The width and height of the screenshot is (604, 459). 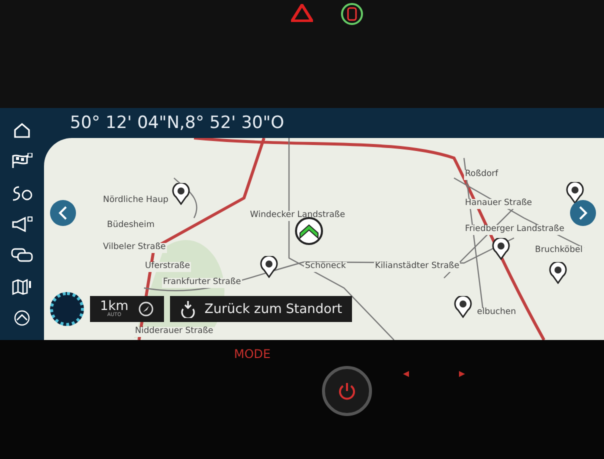 I want to click on mode-button: MODE, so click(x=252, y=354).